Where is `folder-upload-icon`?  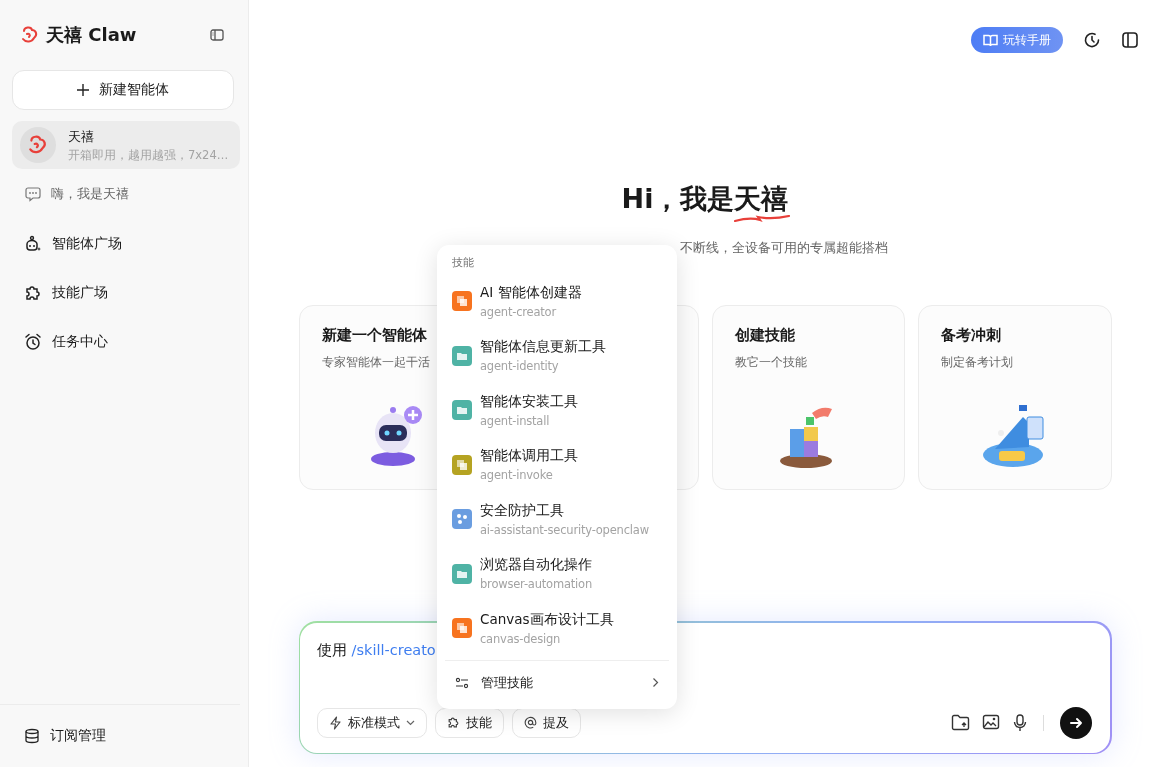
folder-upload-icon is located at coordinates (960, 722).